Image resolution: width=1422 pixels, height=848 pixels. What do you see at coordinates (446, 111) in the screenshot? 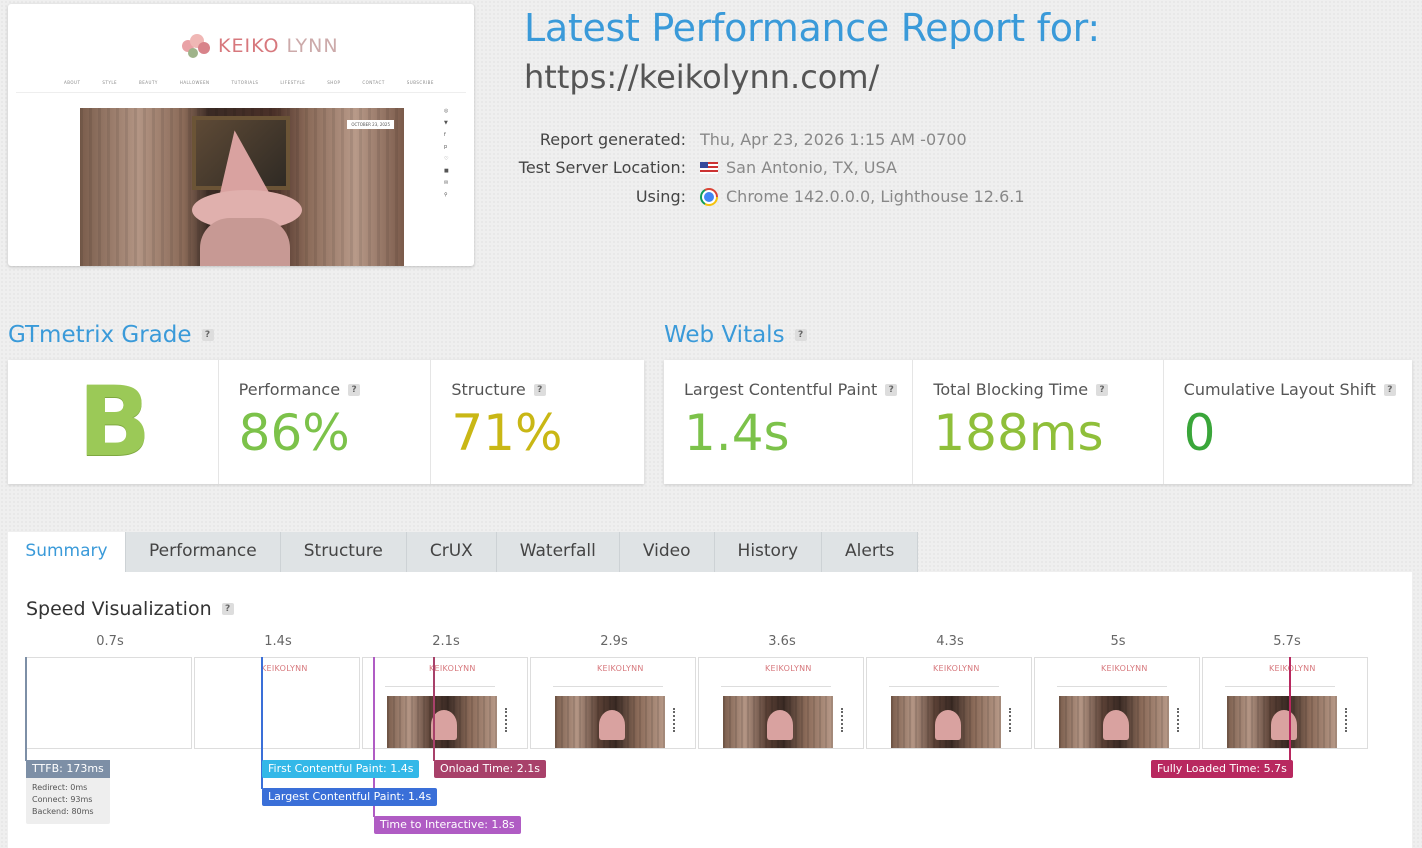
I see `instagram-icon: ◎` at bounding box center [446, 111].